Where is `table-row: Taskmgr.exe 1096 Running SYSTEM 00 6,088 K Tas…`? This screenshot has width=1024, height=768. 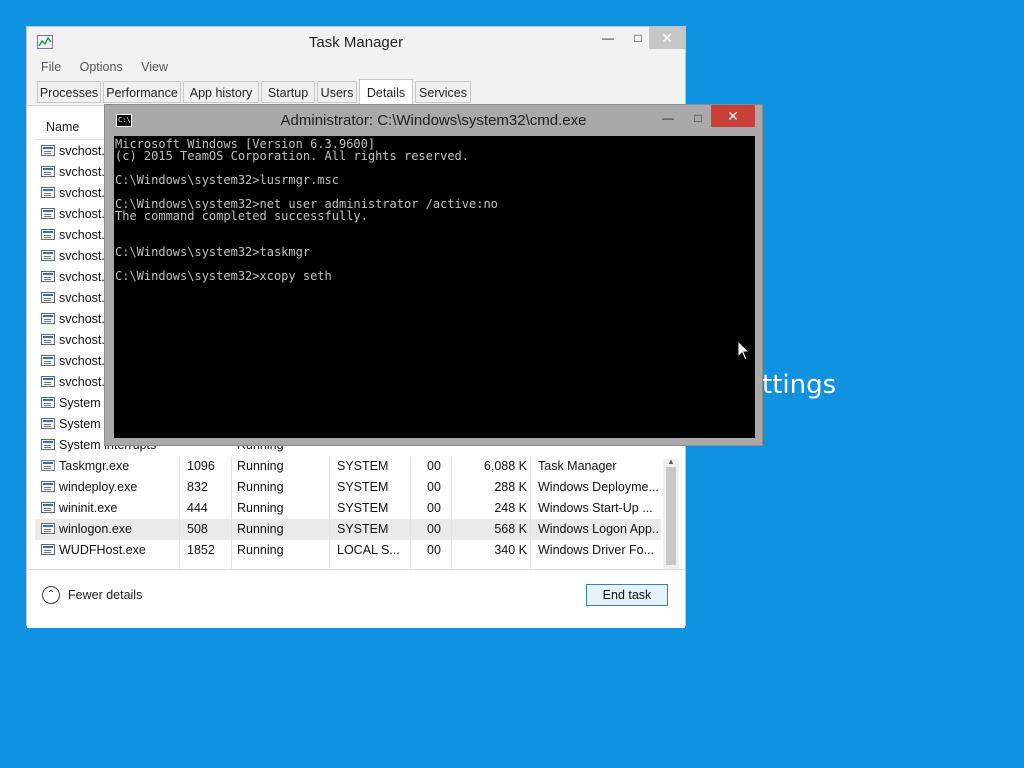
table-row: Taskmgr.exe 1096 Running SYSTEM 00 6,088 K Tas… is located at coordinates (348, 466).